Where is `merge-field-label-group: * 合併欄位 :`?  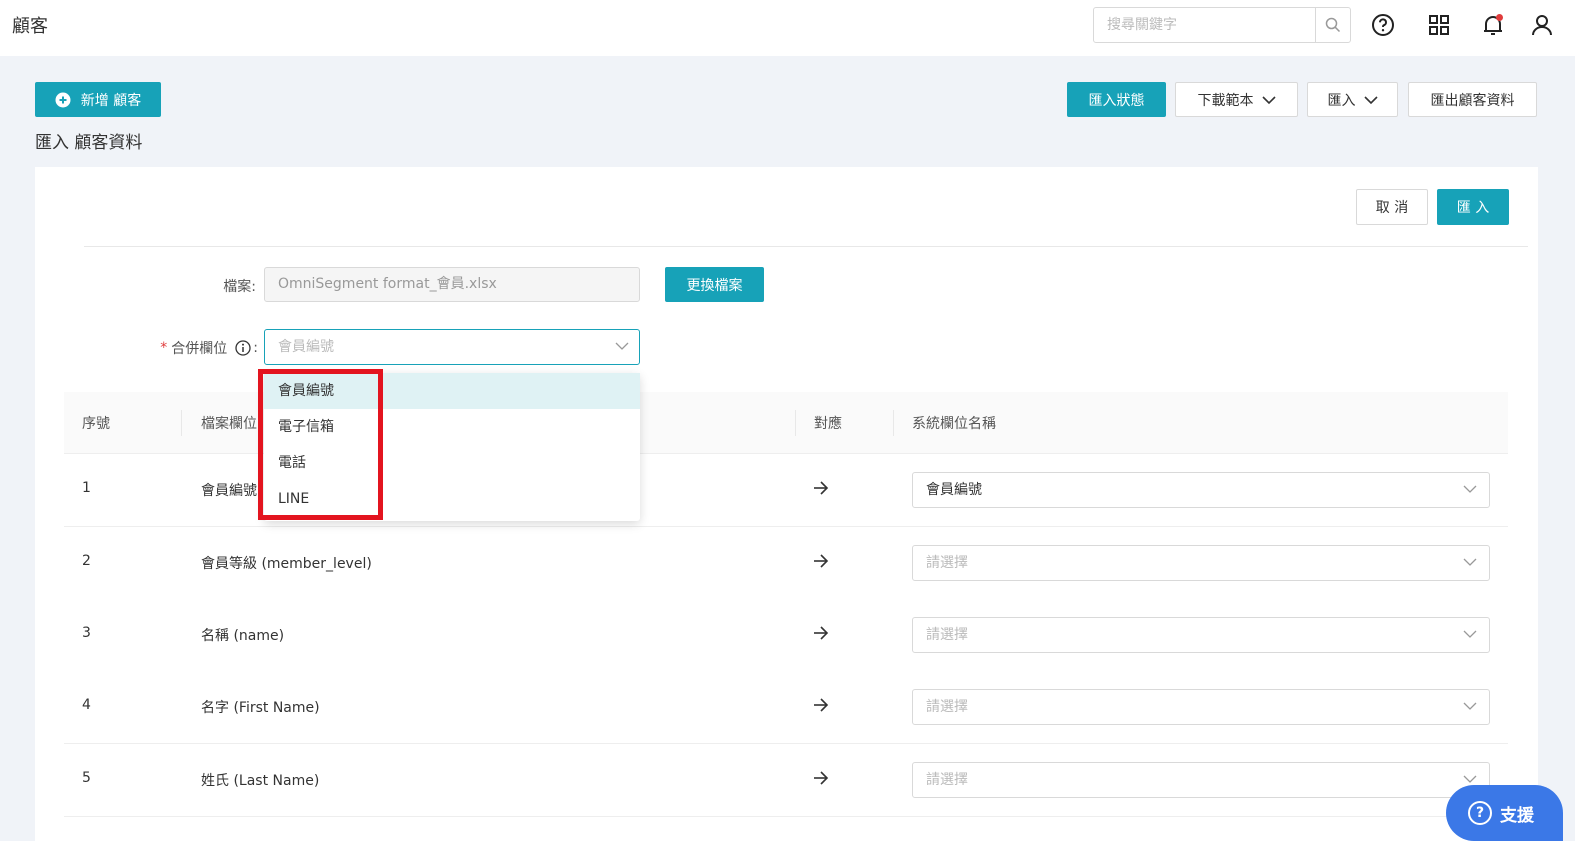 merge-field-label-group: * 合併欄位 : is located at coordinates (199, 348).